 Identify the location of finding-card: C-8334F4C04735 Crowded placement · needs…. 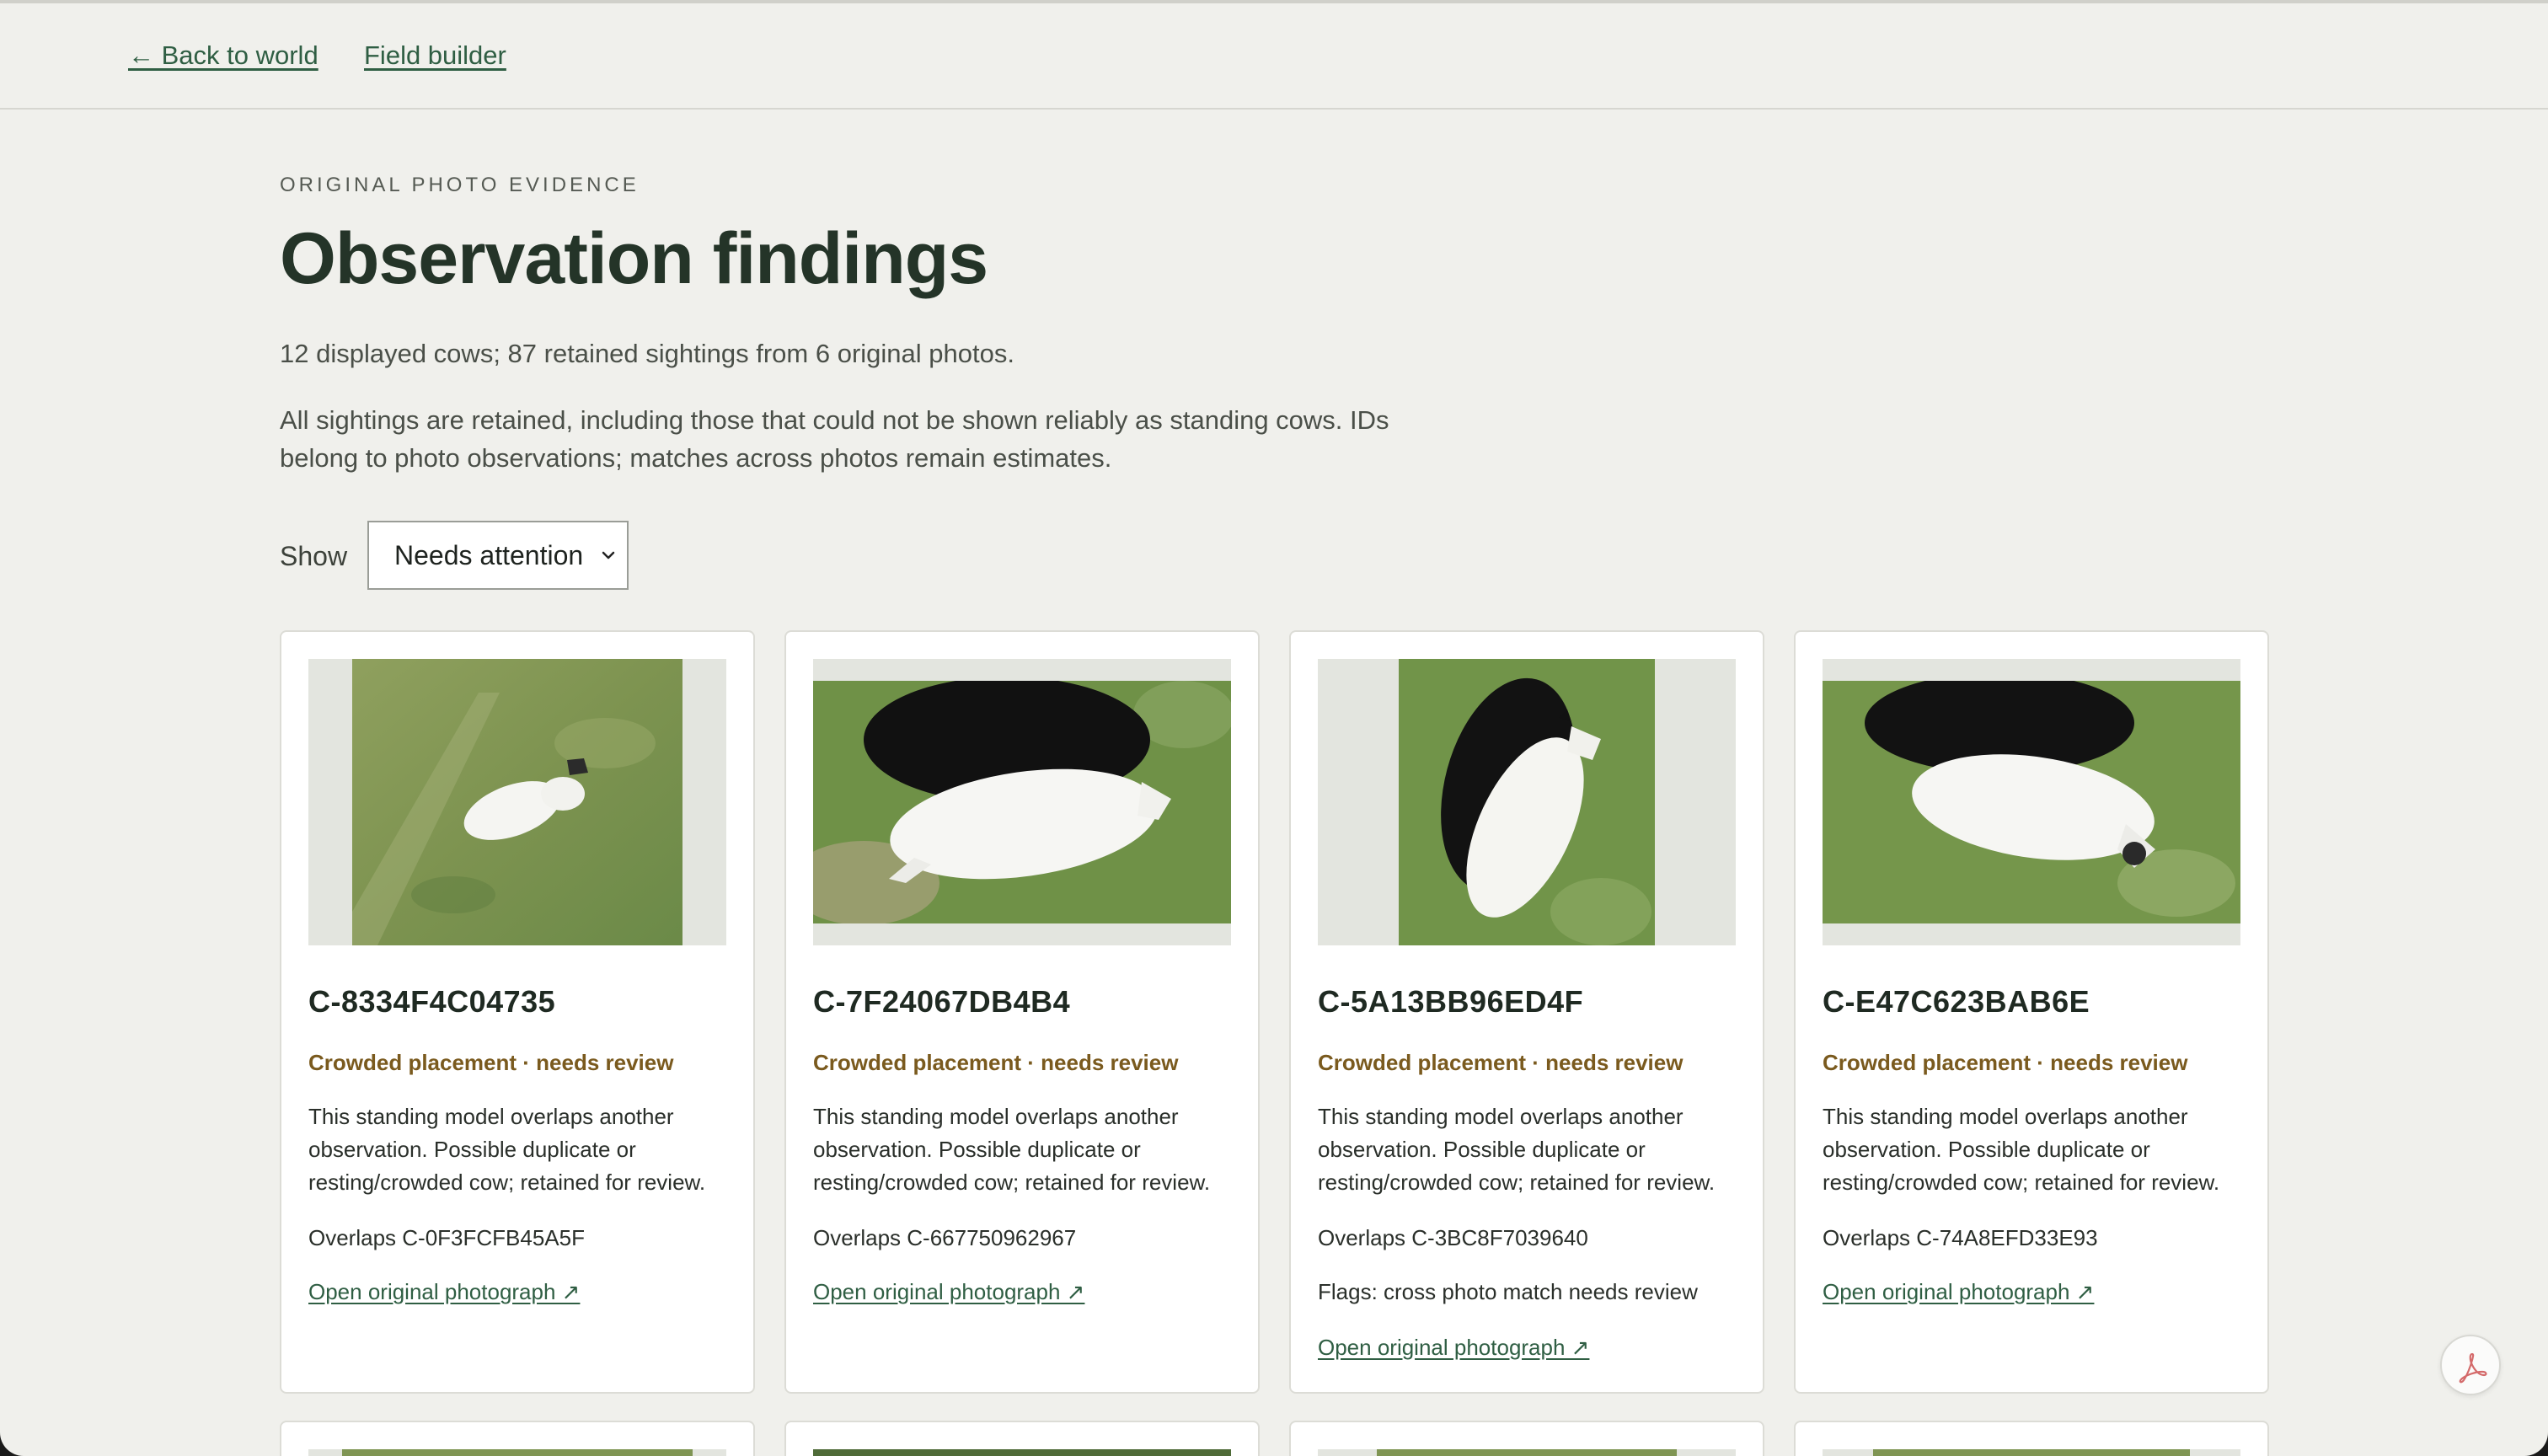
(517, 1012).